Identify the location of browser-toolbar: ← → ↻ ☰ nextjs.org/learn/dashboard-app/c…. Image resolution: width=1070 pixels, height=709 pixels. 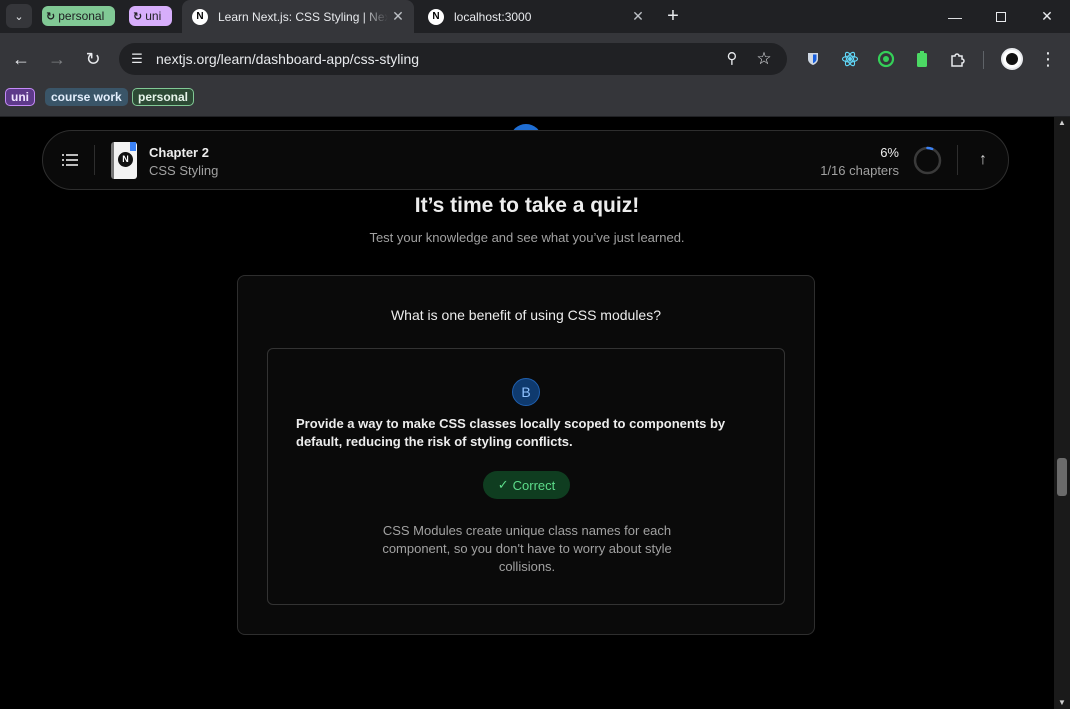
(535, 59).